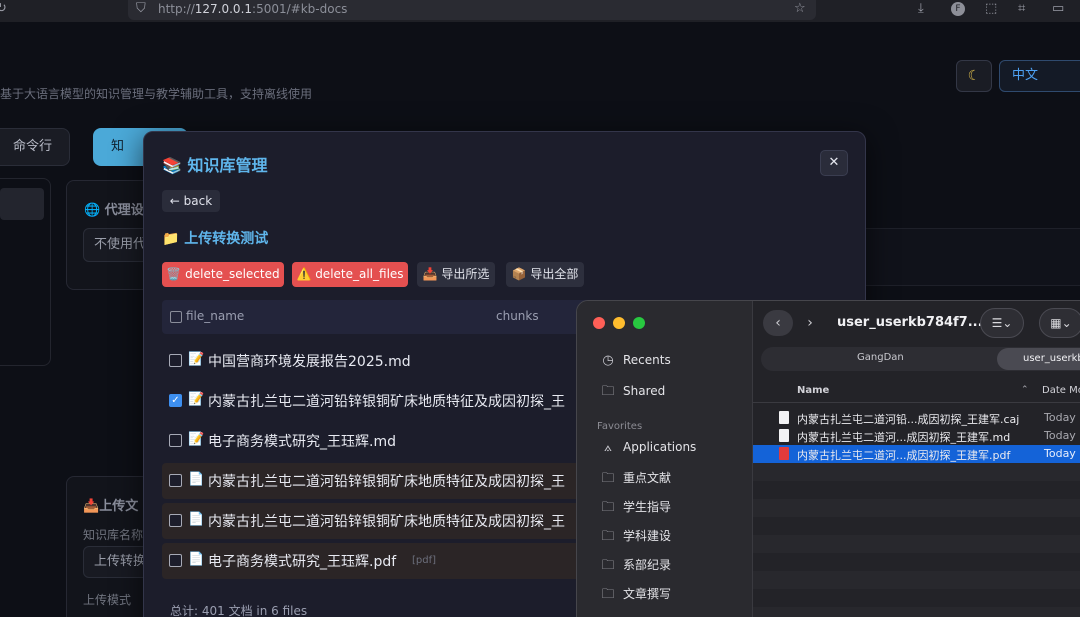 The height and width of the screenshot is (617, 1080). I want to click on app-subtitle: 基于大语言模型的知识管理与教学辅助工具，支持离线使用, so click(156, 94).